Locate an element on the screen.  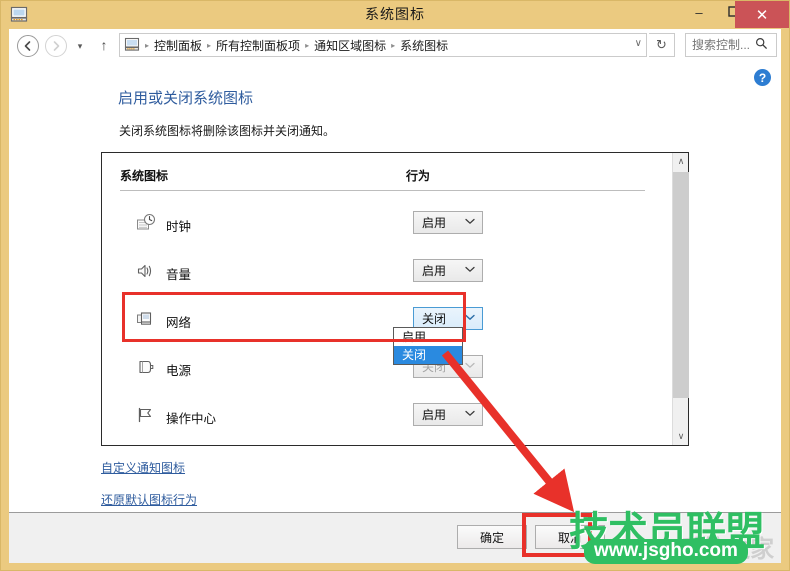
link-restore-default-behavior: 还原默认图标行为 is located at coordinates (149, 499).